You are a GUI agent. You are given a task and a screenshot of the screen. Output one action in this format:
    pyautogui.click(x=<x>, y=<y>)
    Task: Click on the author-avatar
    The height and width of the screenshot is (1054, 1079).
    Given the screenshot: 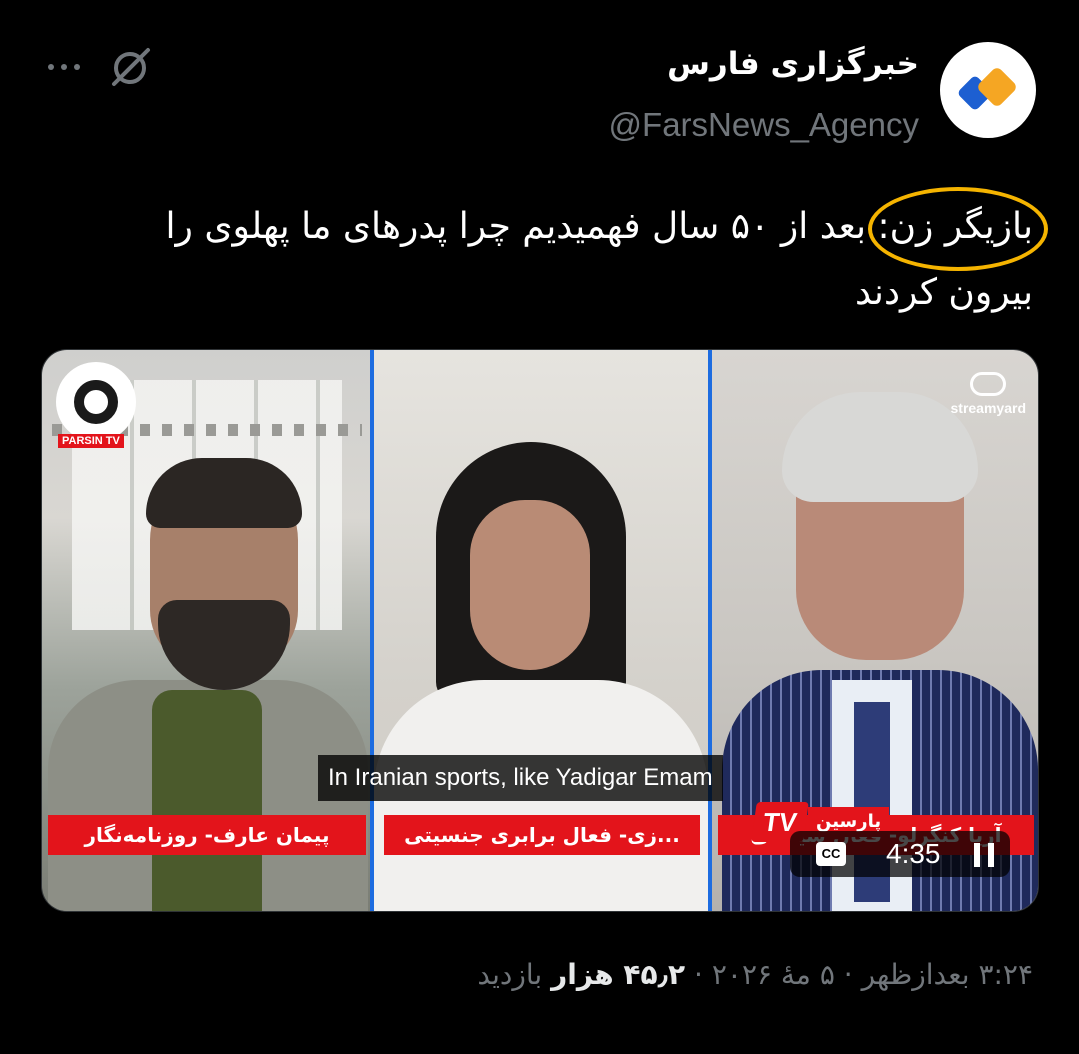 What is the action you would take?
    pyautogui.click(x=988, y=90)
    